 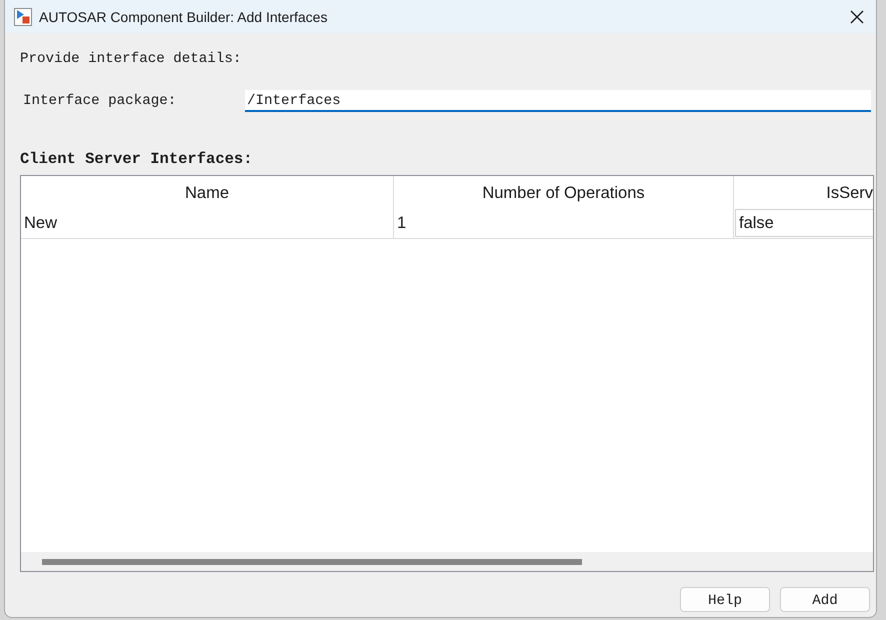 I want to click on scrollbar-track, so click(x=447, y=561).